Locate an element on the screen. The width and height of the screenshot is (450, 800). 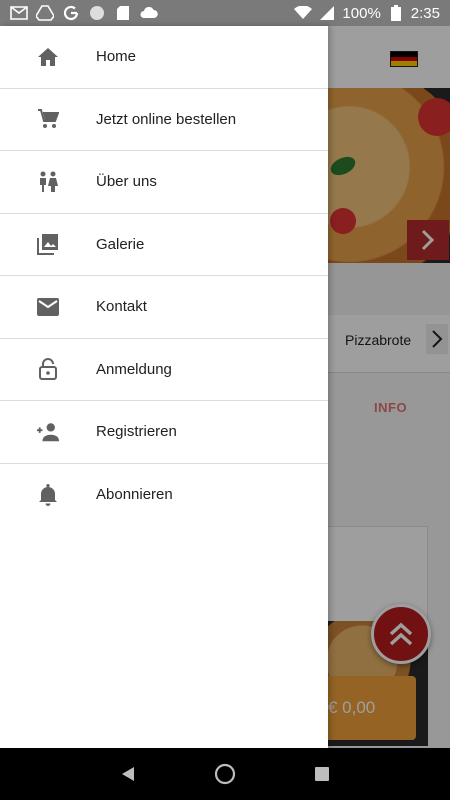
recents-square-icon is located at coordinates (321, 774).